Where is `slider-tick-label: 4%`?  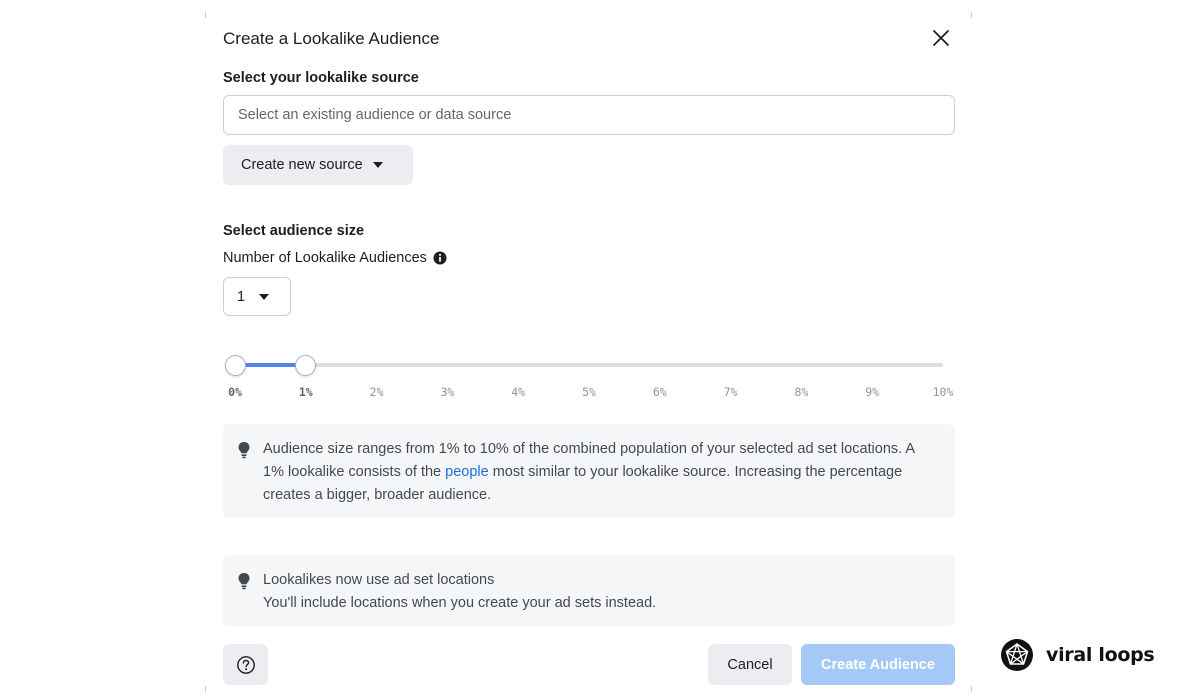 slider-tick-label: 4% is located at coordinates (518, 392).